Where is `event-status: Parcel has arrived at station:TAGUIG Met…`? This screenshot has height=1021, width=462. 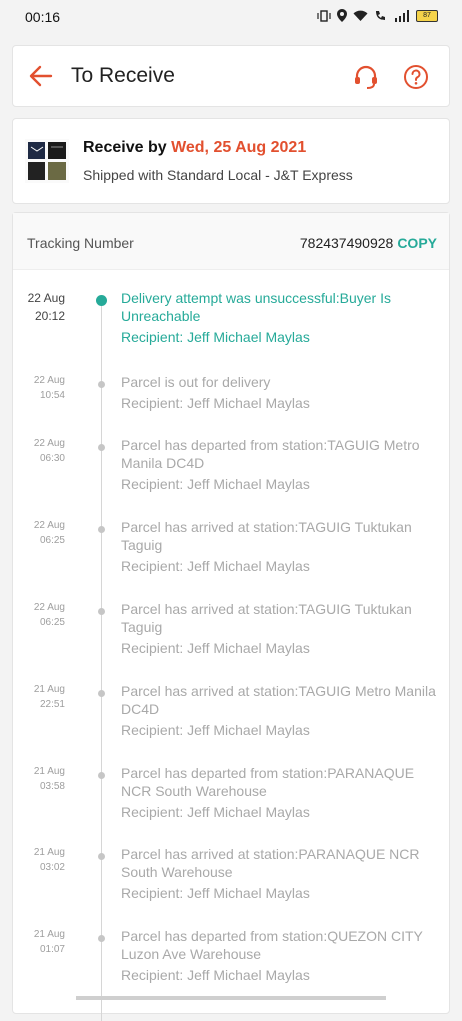
event-status: Parcel has arrived at station:TAGUIG Met… is located at coordinates (278, 700).